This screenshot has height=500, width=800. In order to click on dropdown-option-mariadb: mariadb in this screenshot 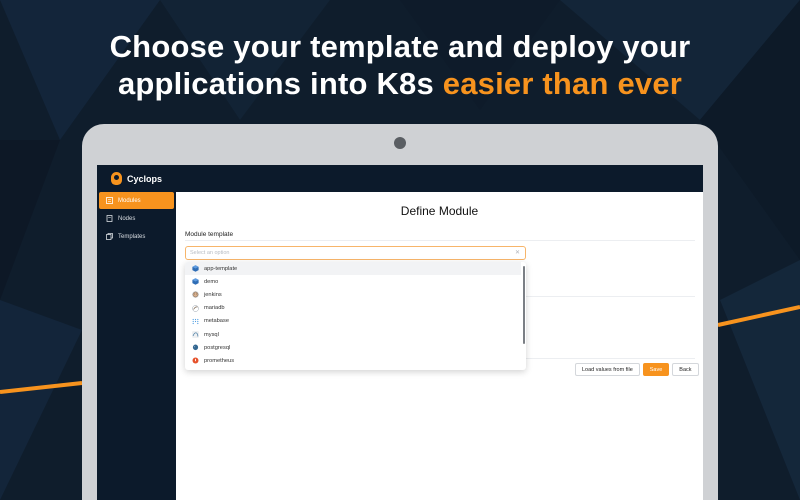, I will do `click(353, 308)`.